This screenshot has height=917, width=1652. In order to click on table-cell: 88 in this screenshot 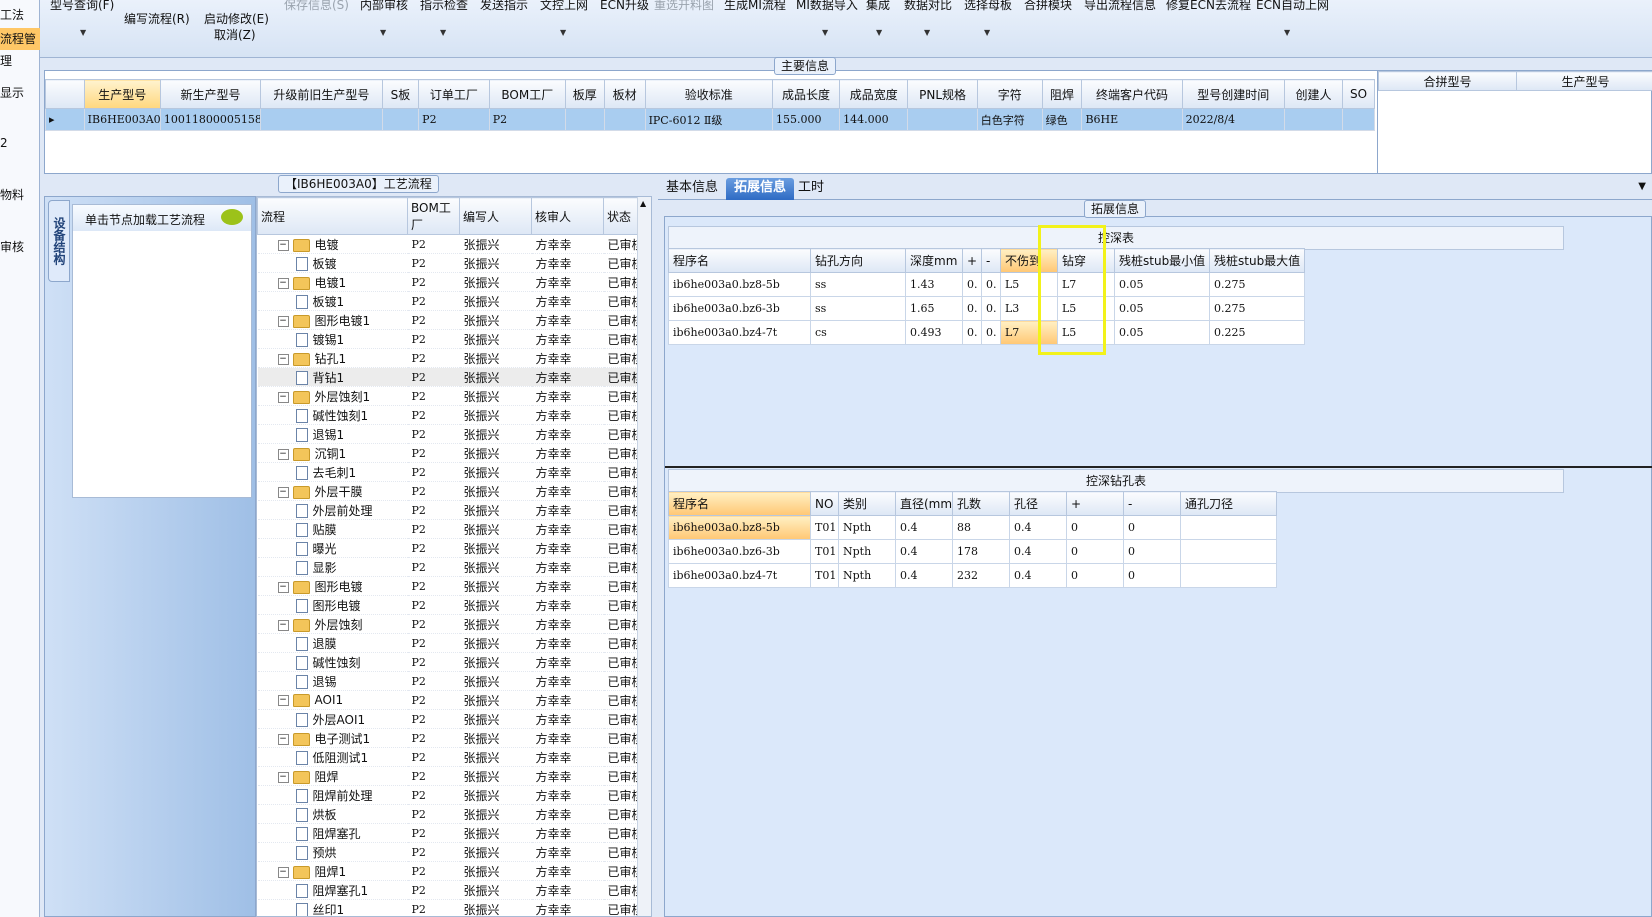, I will do `click(981, 527)`.